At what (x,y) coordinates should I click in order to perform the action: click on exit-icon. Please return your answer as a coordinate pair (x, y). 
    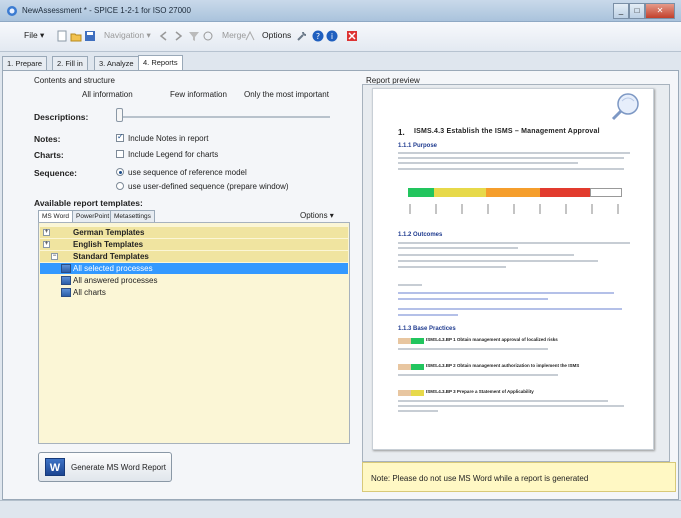
    Looking at the image, I should click on (352, 36).